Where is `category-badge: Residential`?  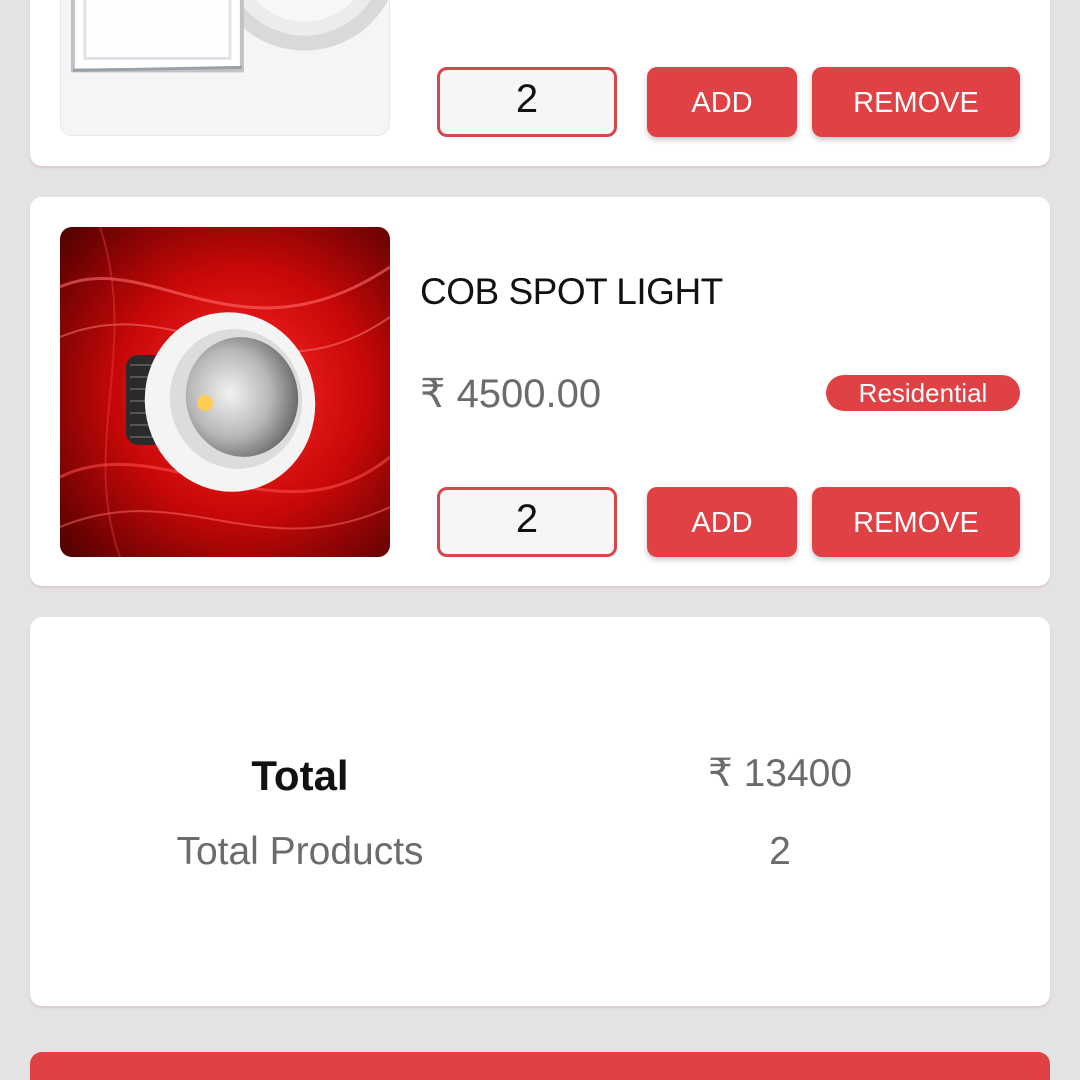
category-badge: Residential is located at coordinates (923, 393).